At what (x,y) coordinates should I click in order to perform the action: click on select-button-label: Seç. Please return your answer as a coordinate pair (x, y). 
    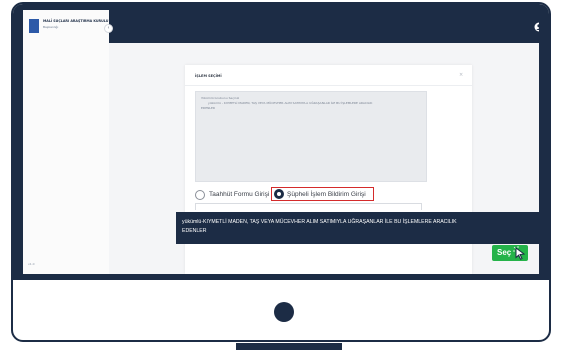
    Looking at the image, I should click on (504, 252).